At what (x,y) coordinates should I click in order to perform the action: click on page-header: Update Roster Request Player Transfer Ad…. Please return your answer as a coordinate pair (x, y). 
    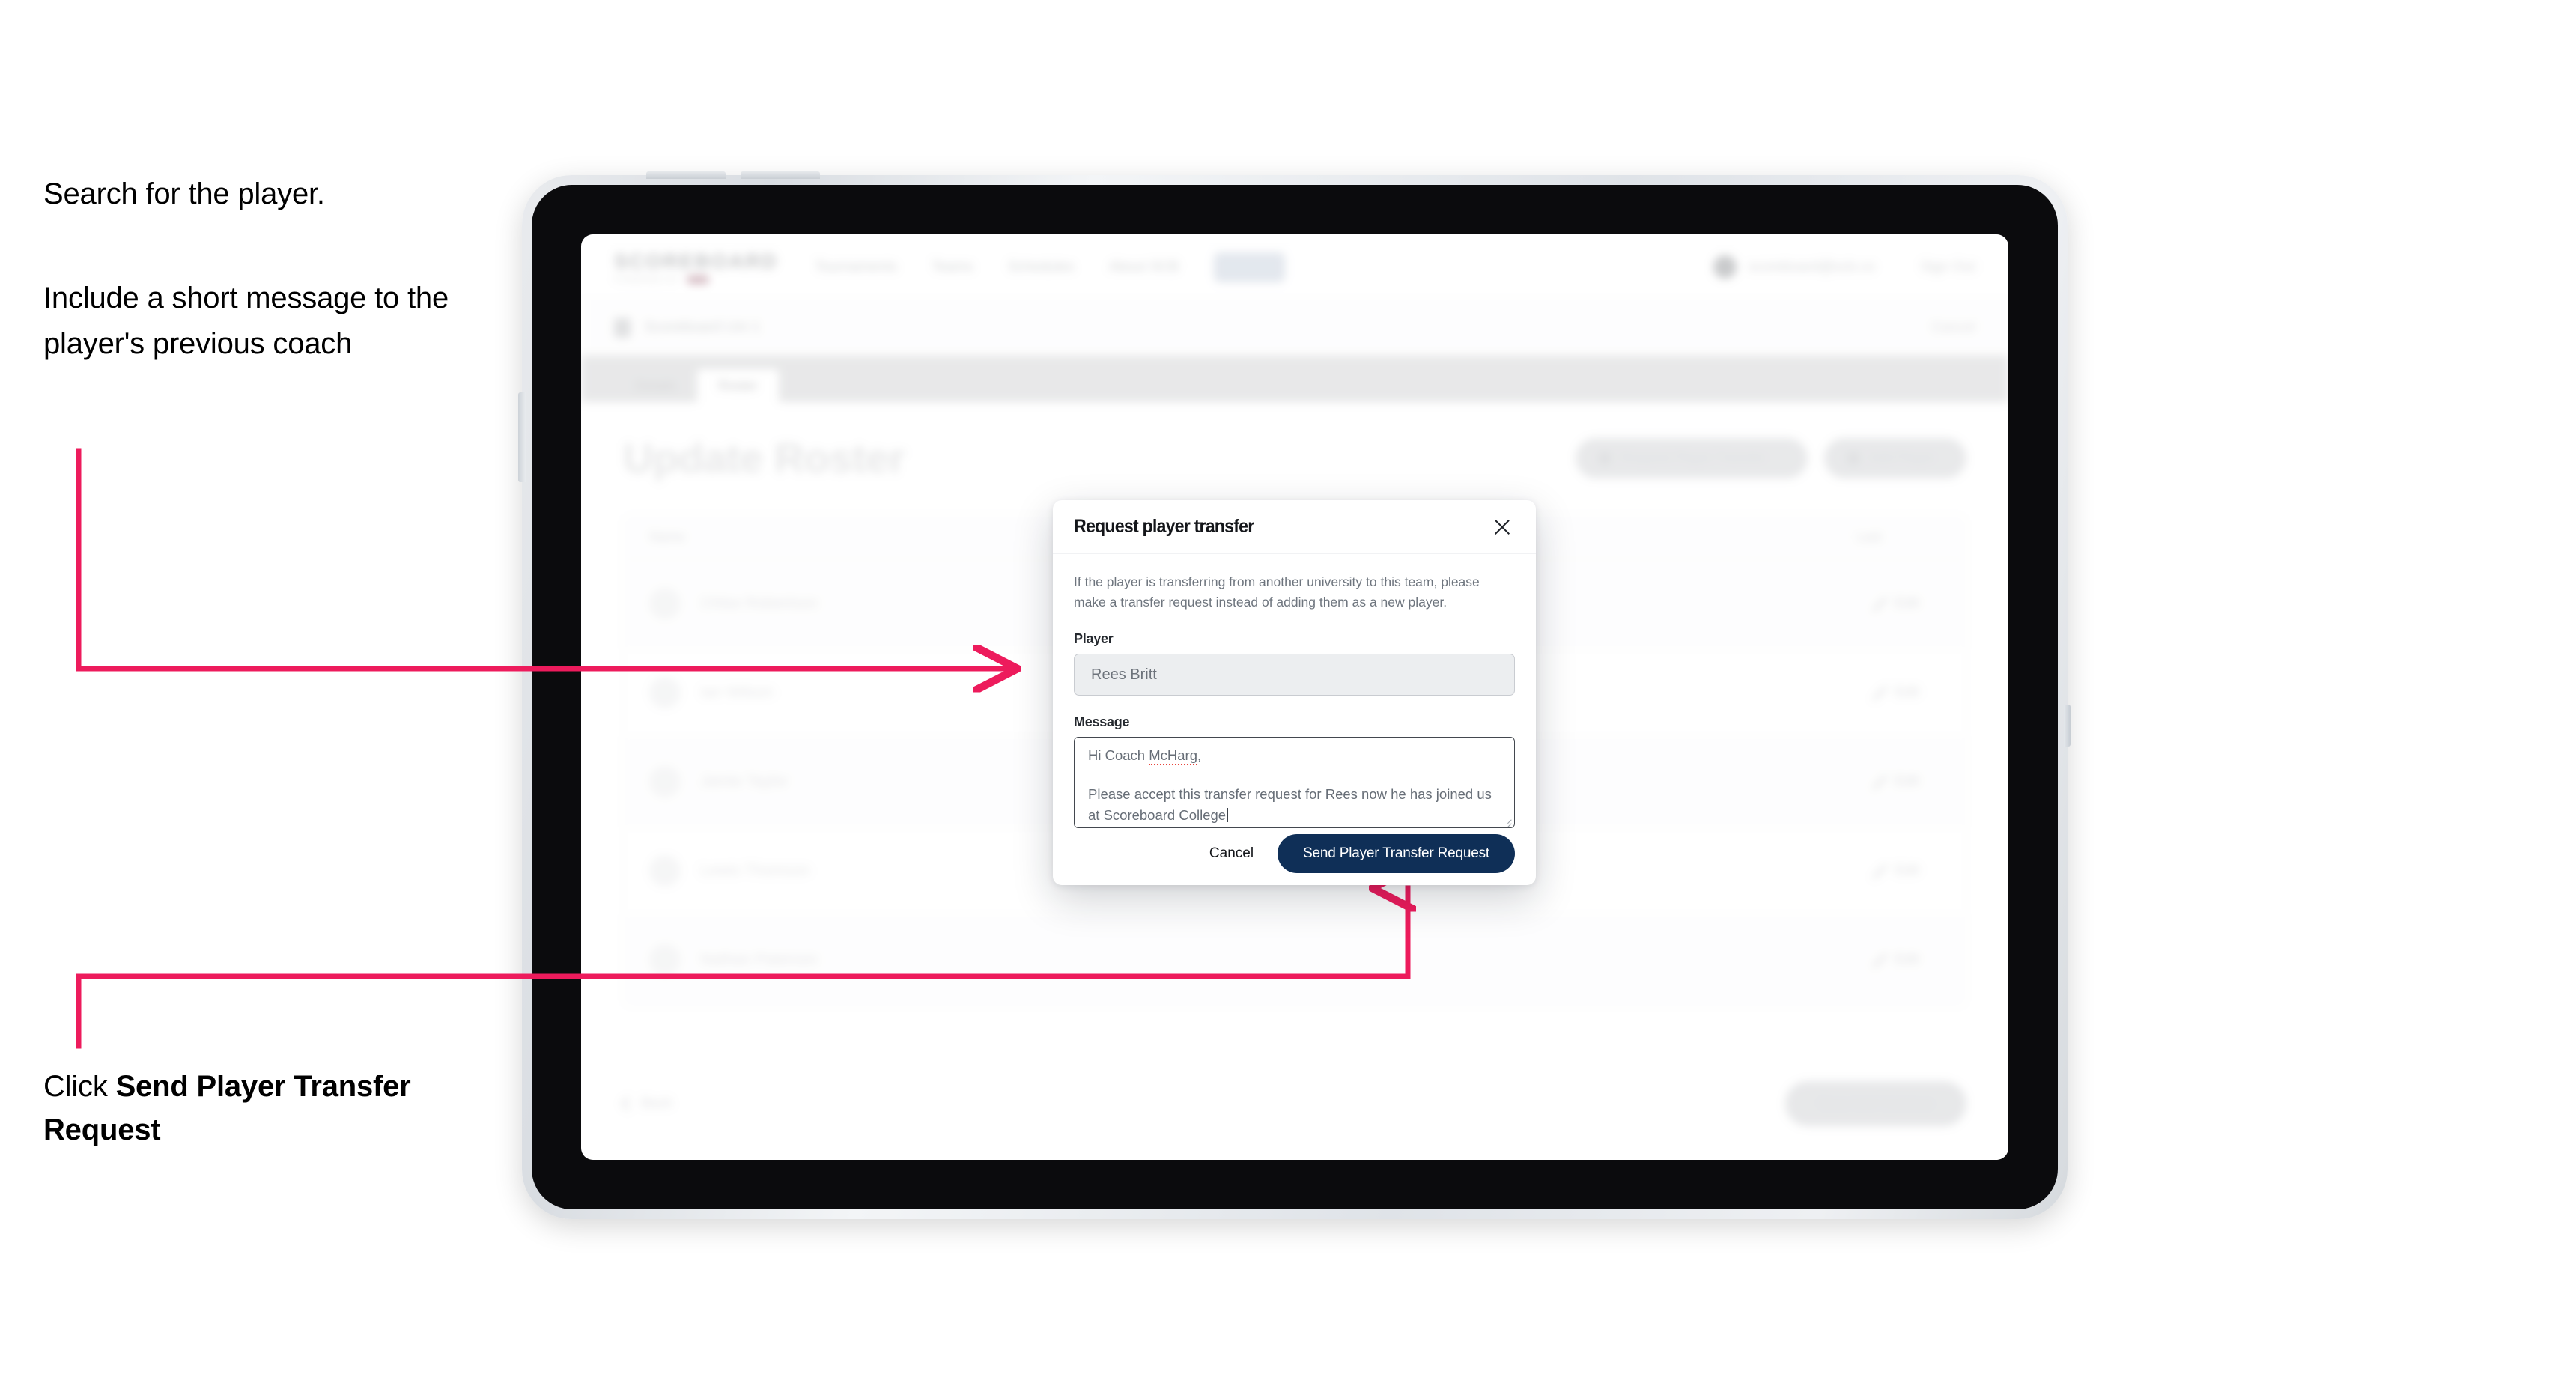
    Looking at the image, I should click on (1294, 458).